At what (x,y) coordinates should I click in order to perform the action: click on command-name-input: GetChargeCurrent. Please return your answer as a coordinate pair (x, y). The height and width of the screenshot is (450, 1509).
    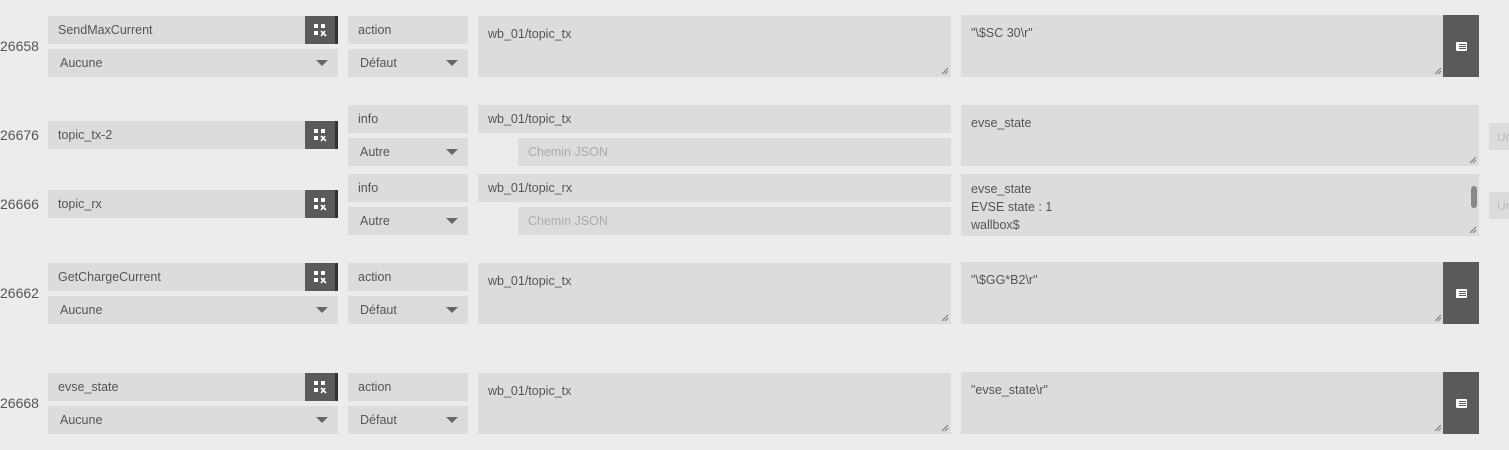
    Looking at the image, I should click on (176, 277).